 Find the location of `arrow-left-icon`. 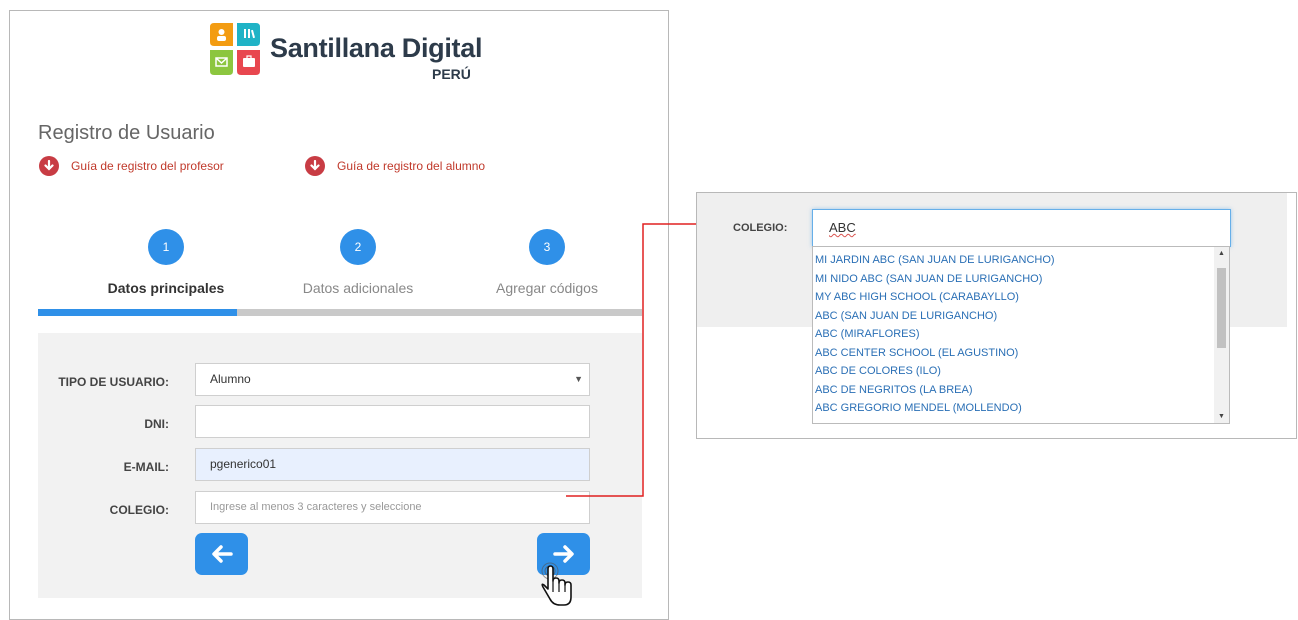

arrow-left-icon is located at coordinates (222, 554).